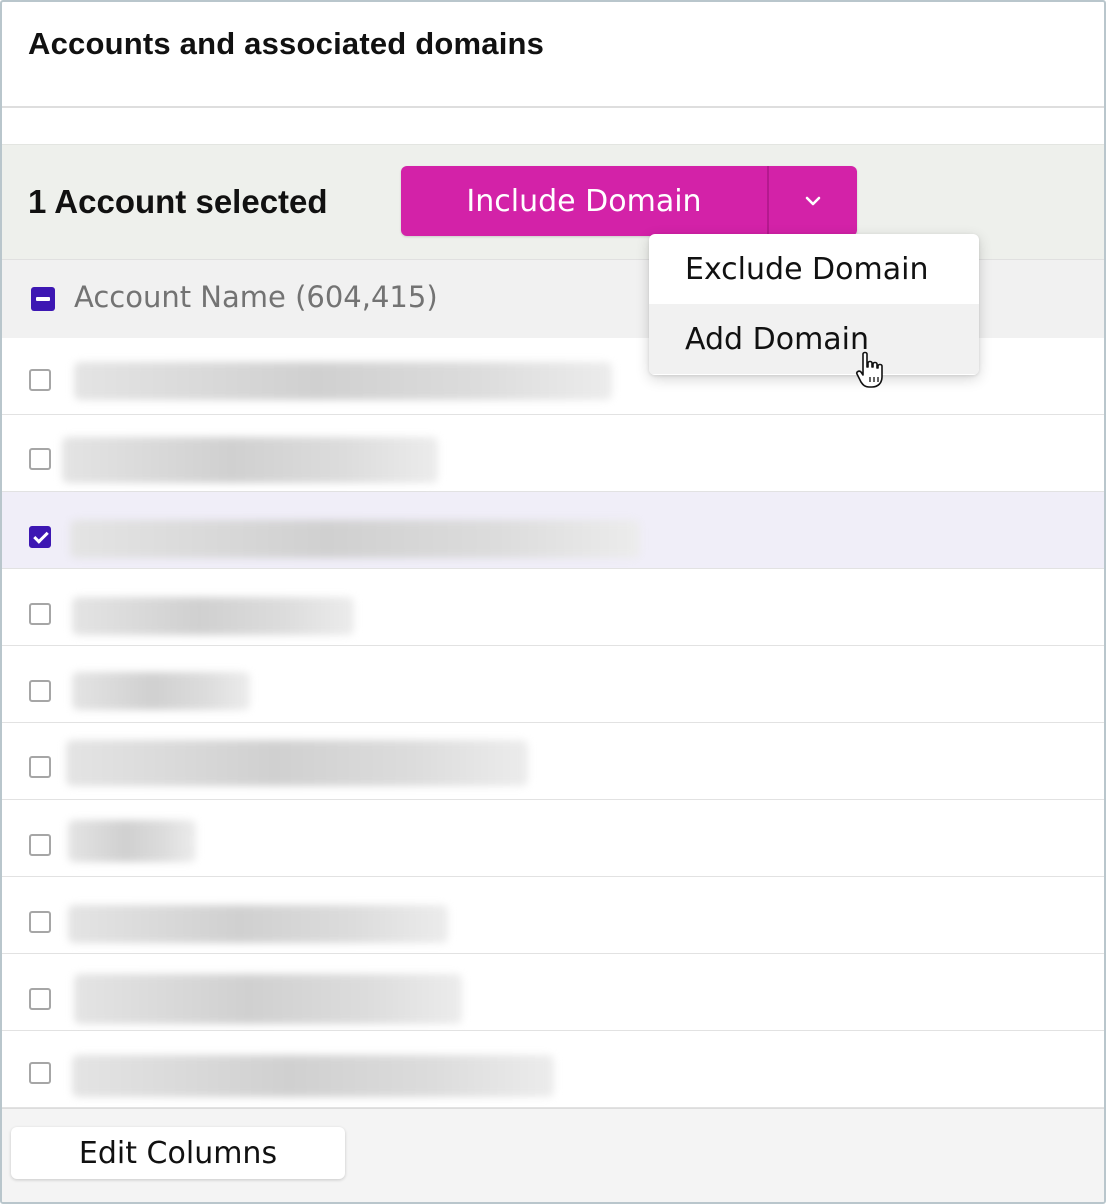  What do you see at coordinates (584, 201) in the screenshot?
I see `include-domain-button: Include Domain` at bounding box center [584, 201].